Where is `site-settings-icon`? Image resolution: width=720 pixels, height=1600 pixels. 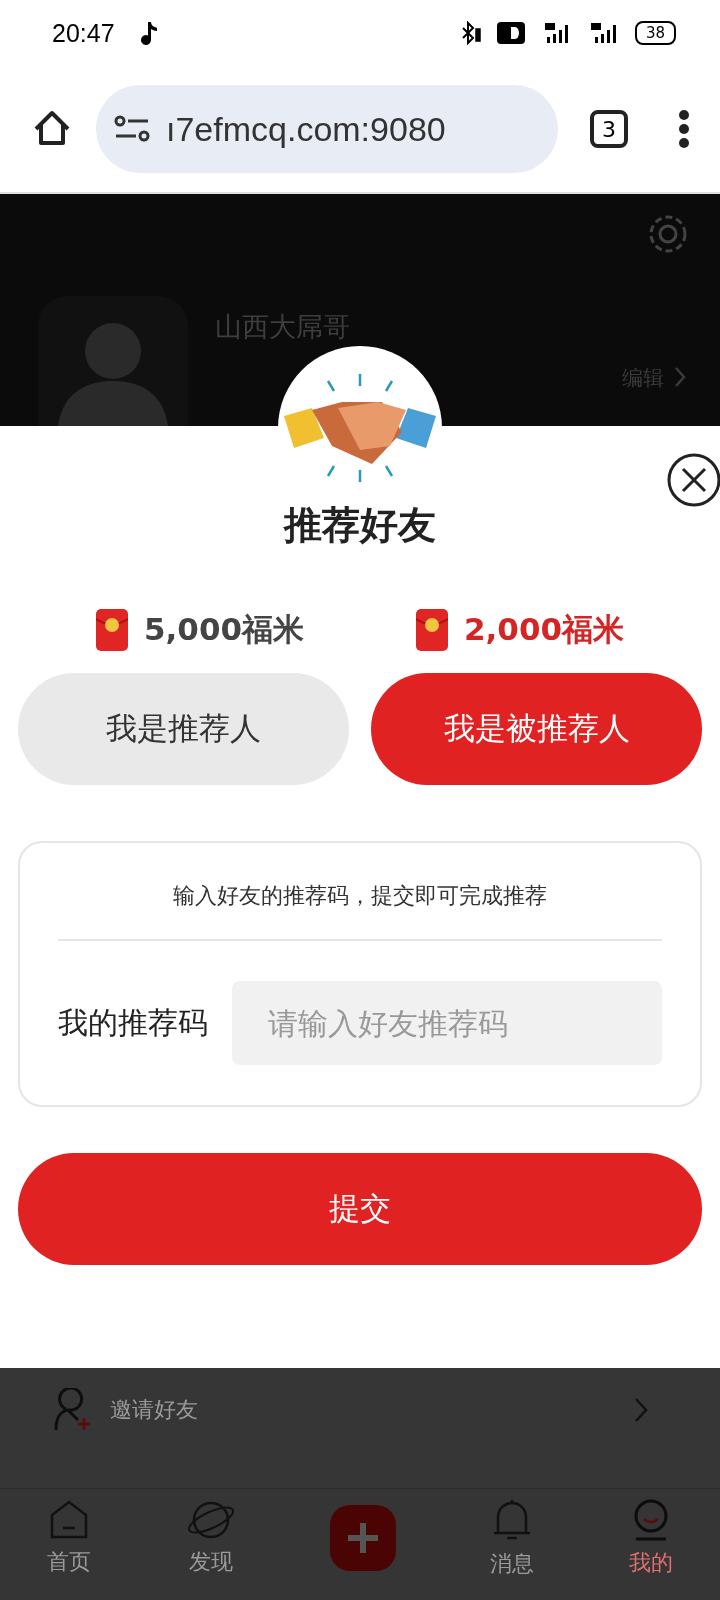
site-settings-icon is located at coordinates (133, 129).